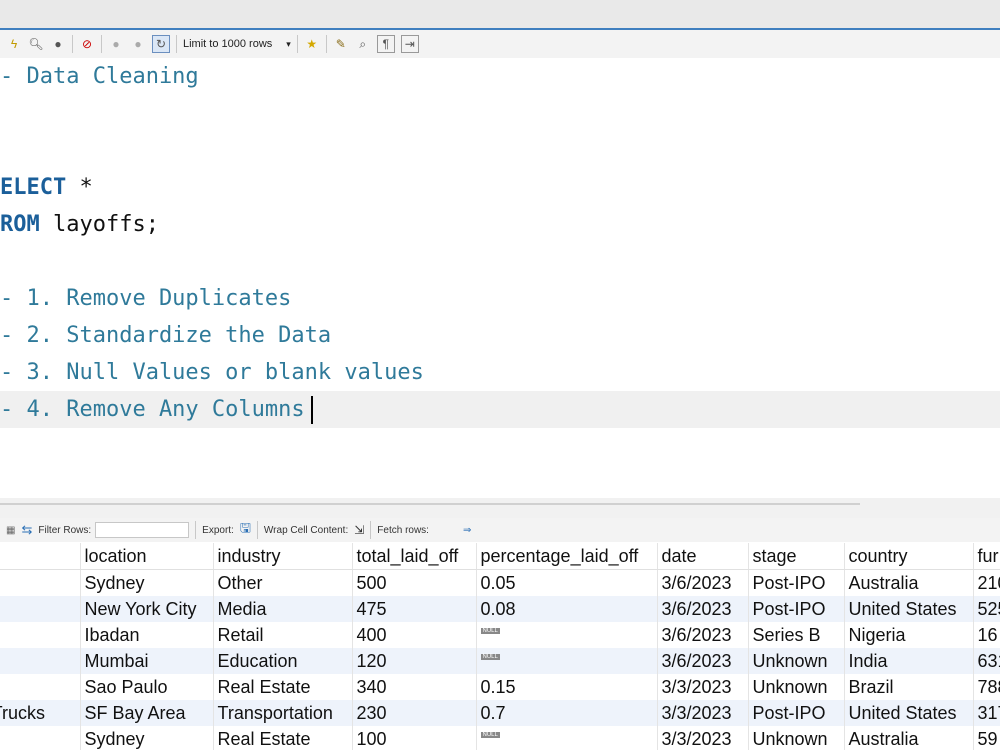  Describe the element at coordinates (567, 687) in the screenshot. I see `table-cell: 0.15` at that location.